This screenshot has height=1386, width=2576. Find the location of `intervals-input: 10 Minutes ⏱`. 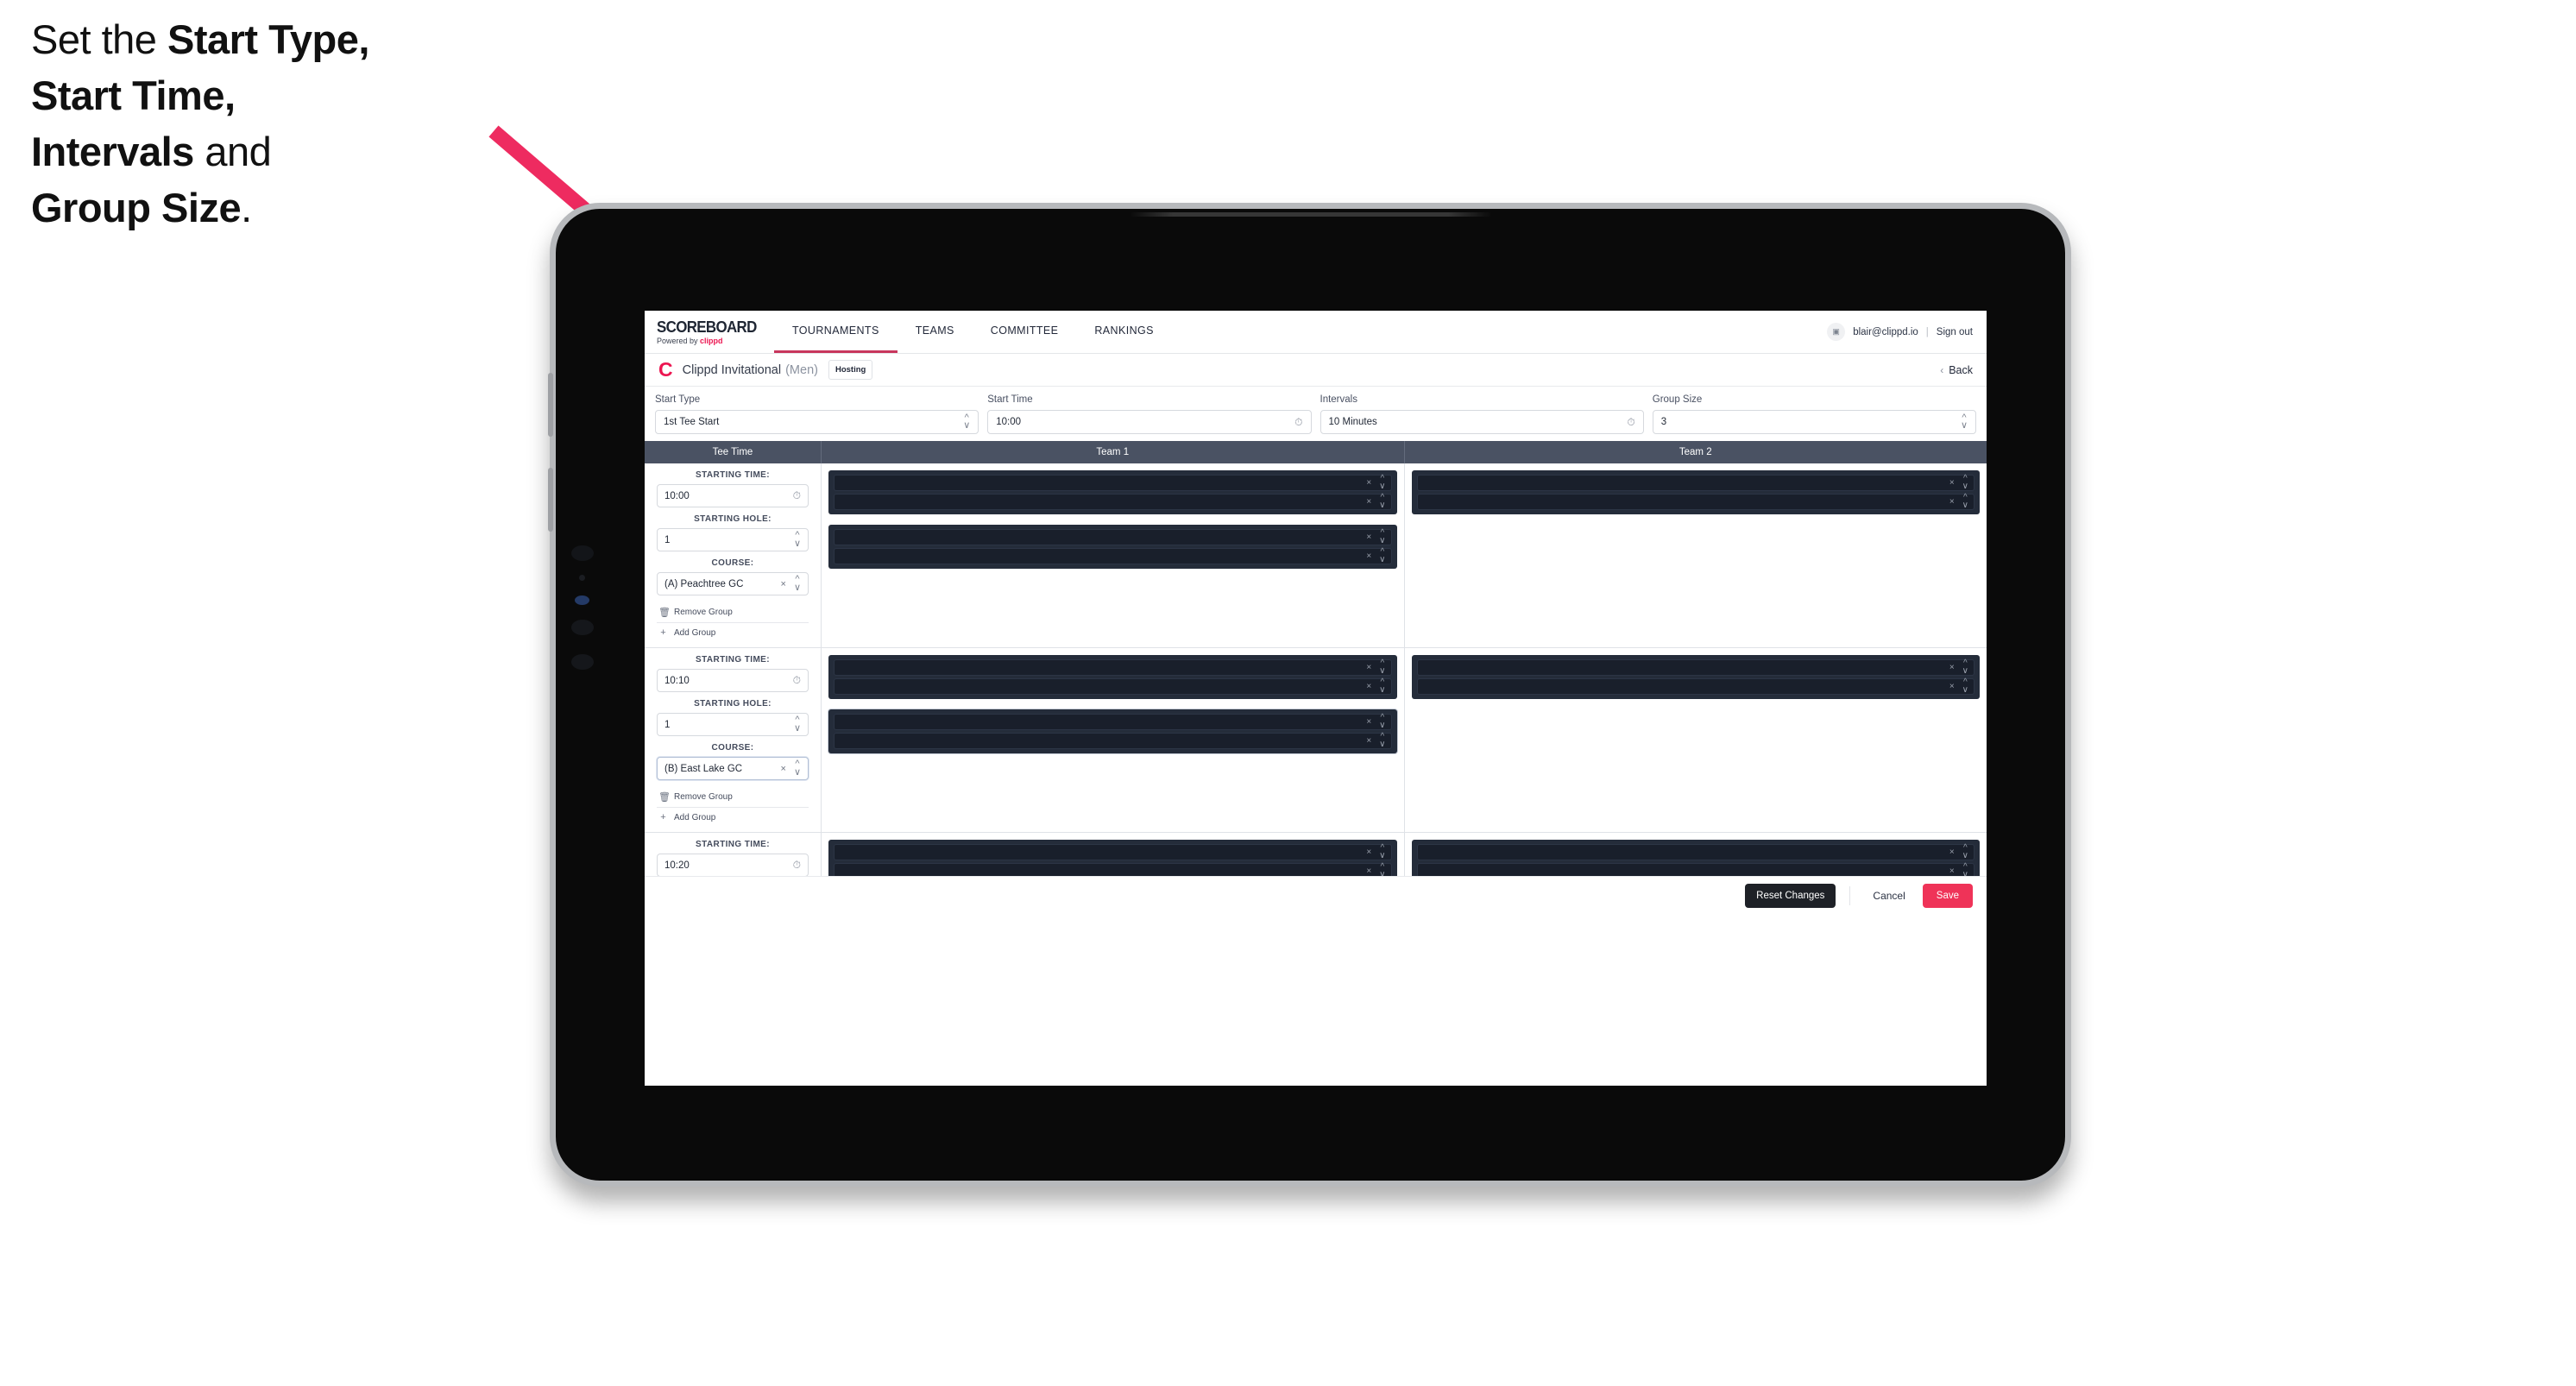

intervals-input: 10 Minutes ⏱ is located at coordinates (1481, 422).